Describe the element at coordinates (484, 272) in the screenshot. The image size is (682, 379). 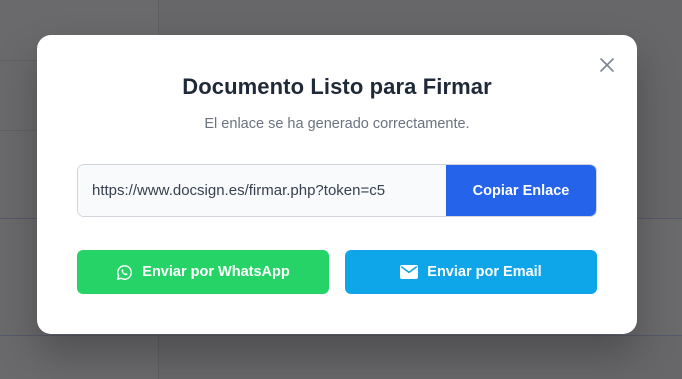
I see `send-email-label: Enviar por Email` at that location.